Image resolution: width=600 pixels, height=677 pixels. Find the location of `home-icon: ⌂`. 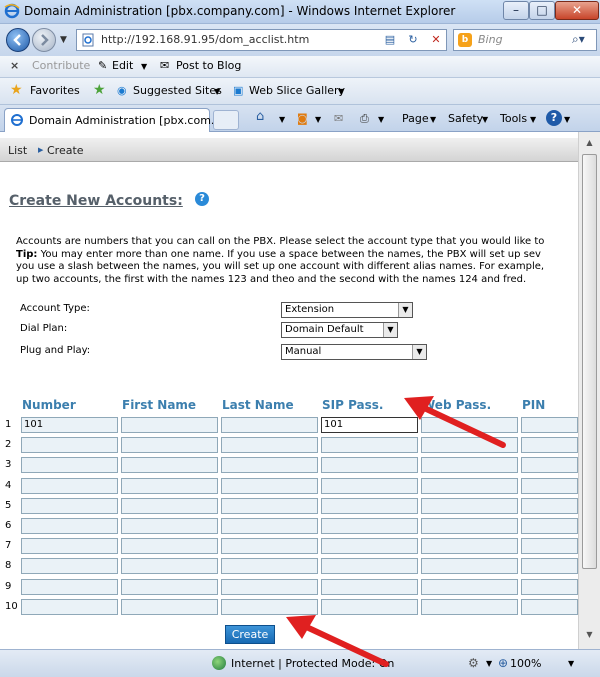

home-icon: ⌂ is located at coordinates (260, 116).